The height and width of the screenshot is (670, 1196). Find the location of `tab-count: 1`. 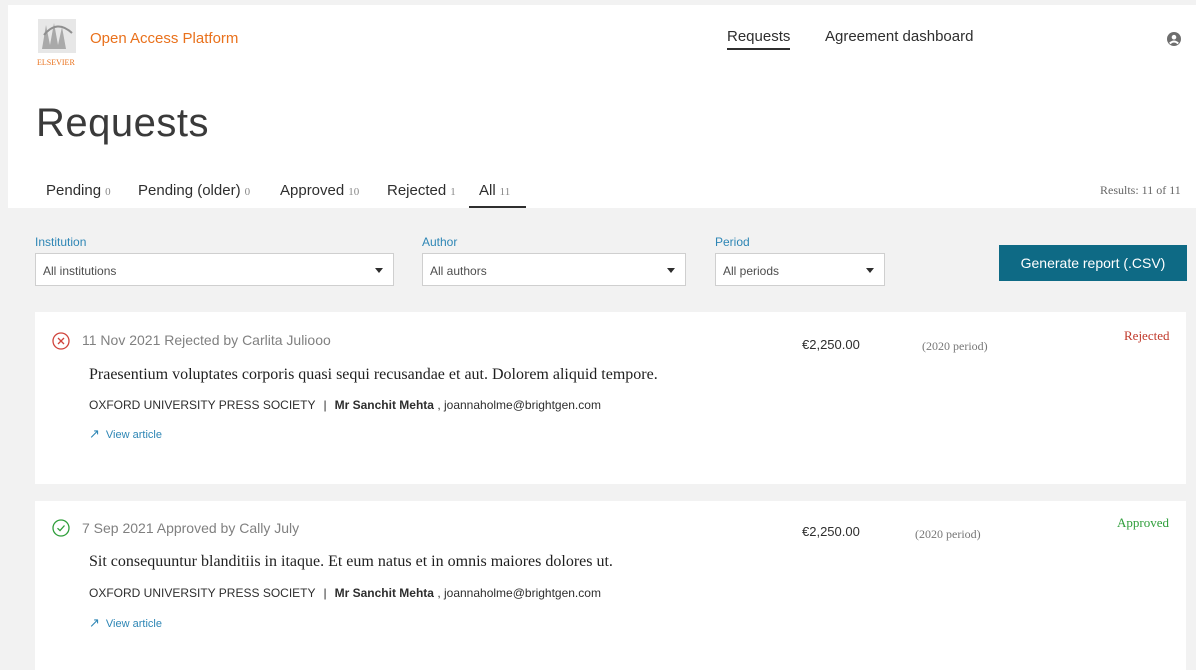

tab-count: 1 is located at coordinates (453, 192).